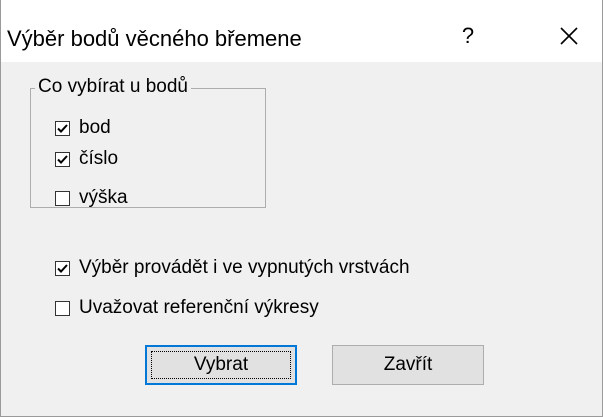 This screenshot has height=417, width=603. What do you see at coordinates (95, 127) in the screenshot?
I see `checkbox-label: bod` at bounding box center [95, 127].